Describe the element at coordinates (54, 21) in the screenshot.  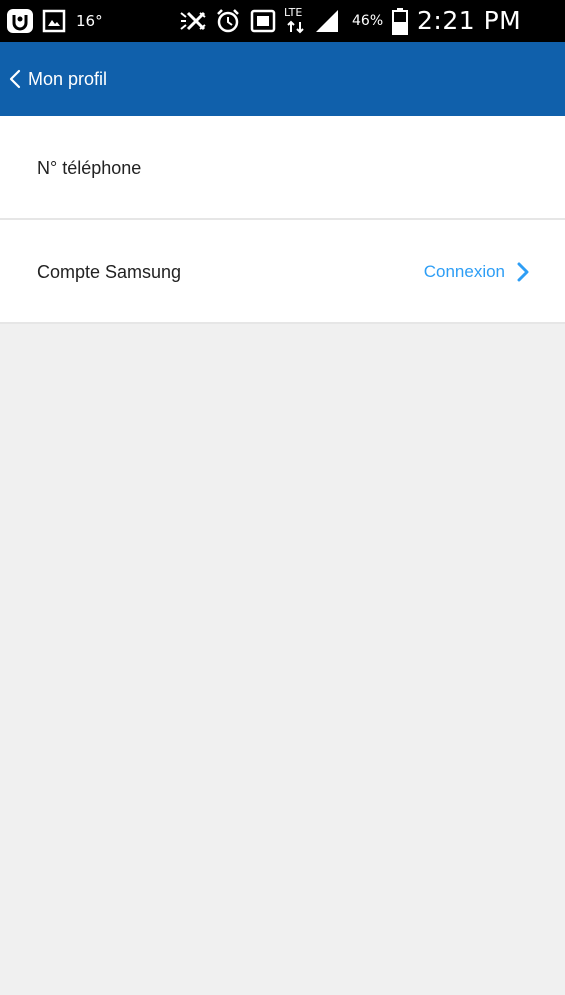
I see `gallery-icon` at that location.